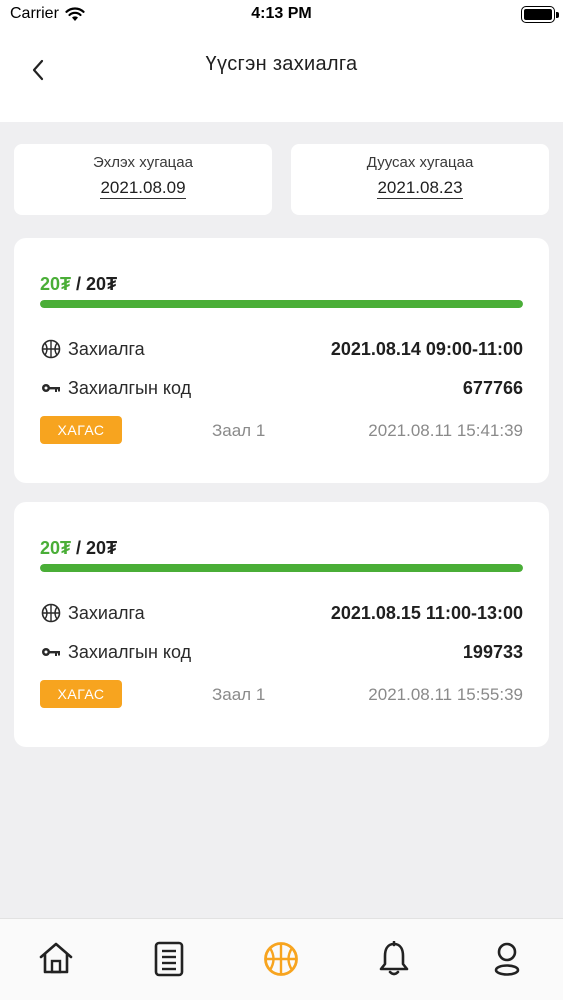 The image size is (563, 1000). What do you see at coordinates (492, 387) in the screenshot?
I see `order-code-value: 677766` at bounding box center [492, 387].